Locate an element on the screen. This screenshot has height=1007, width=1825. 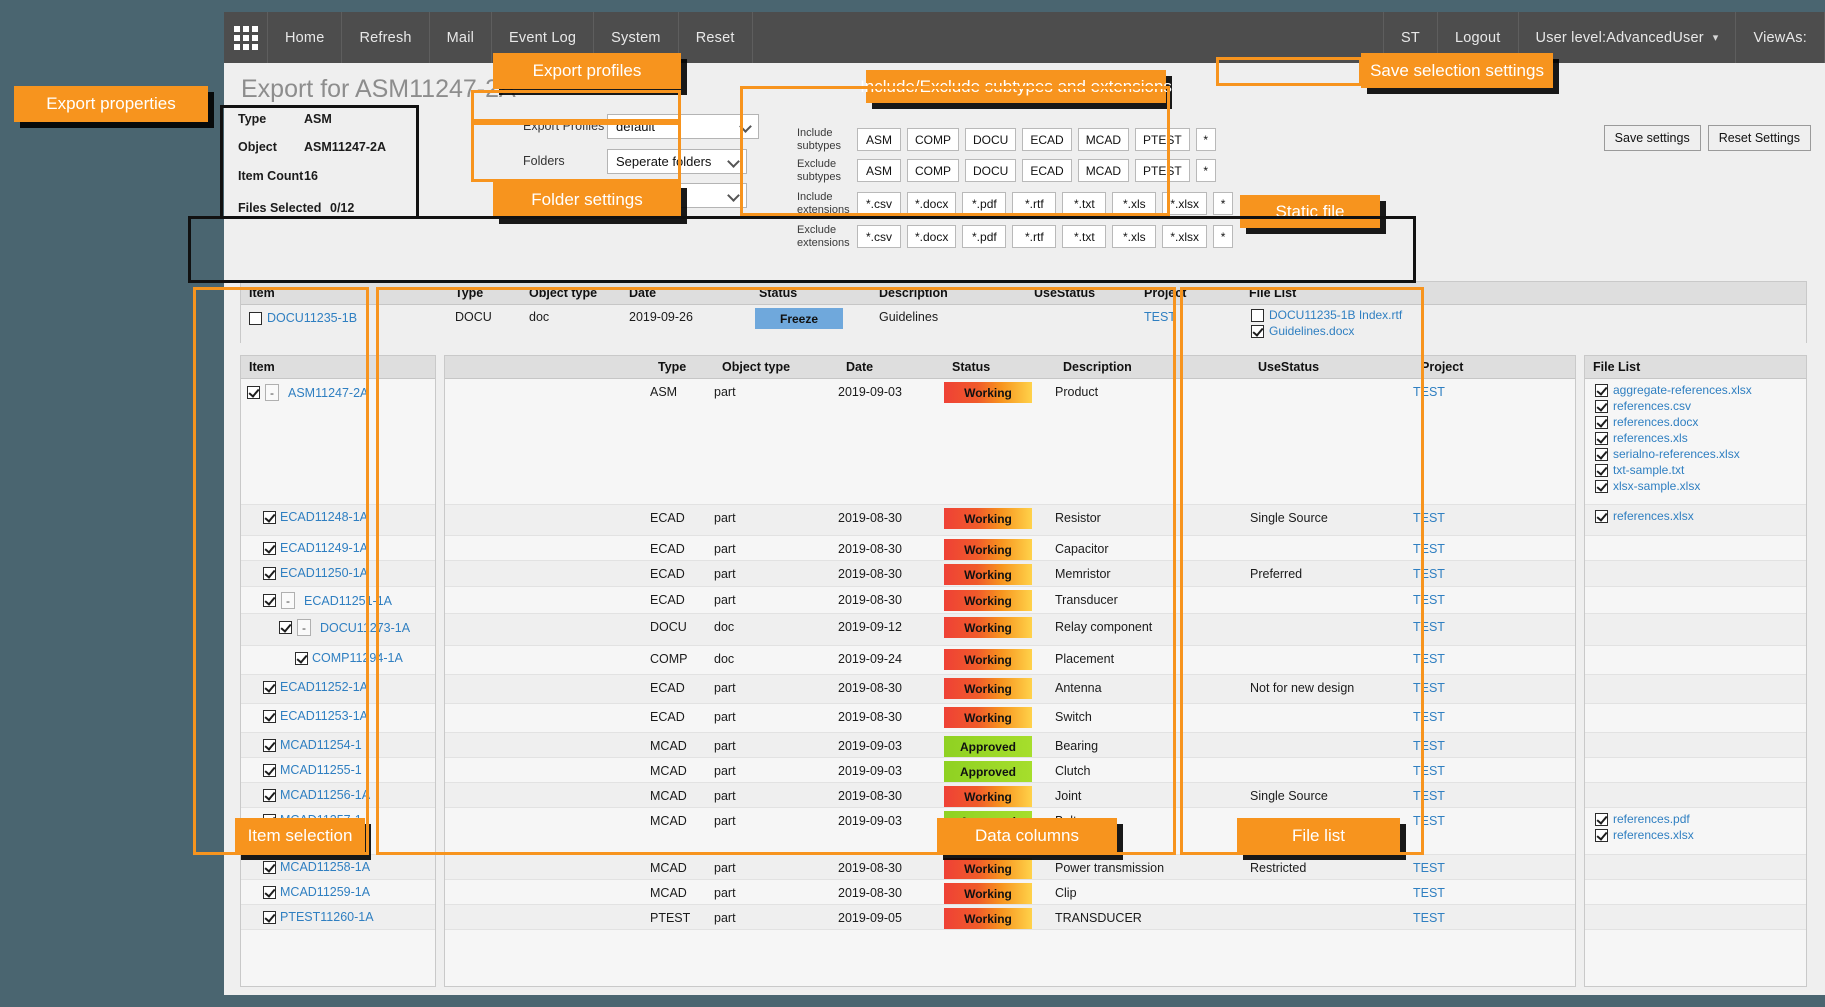
item-tree-row: MCAD11258-1A is located at coordinates (338, 867).